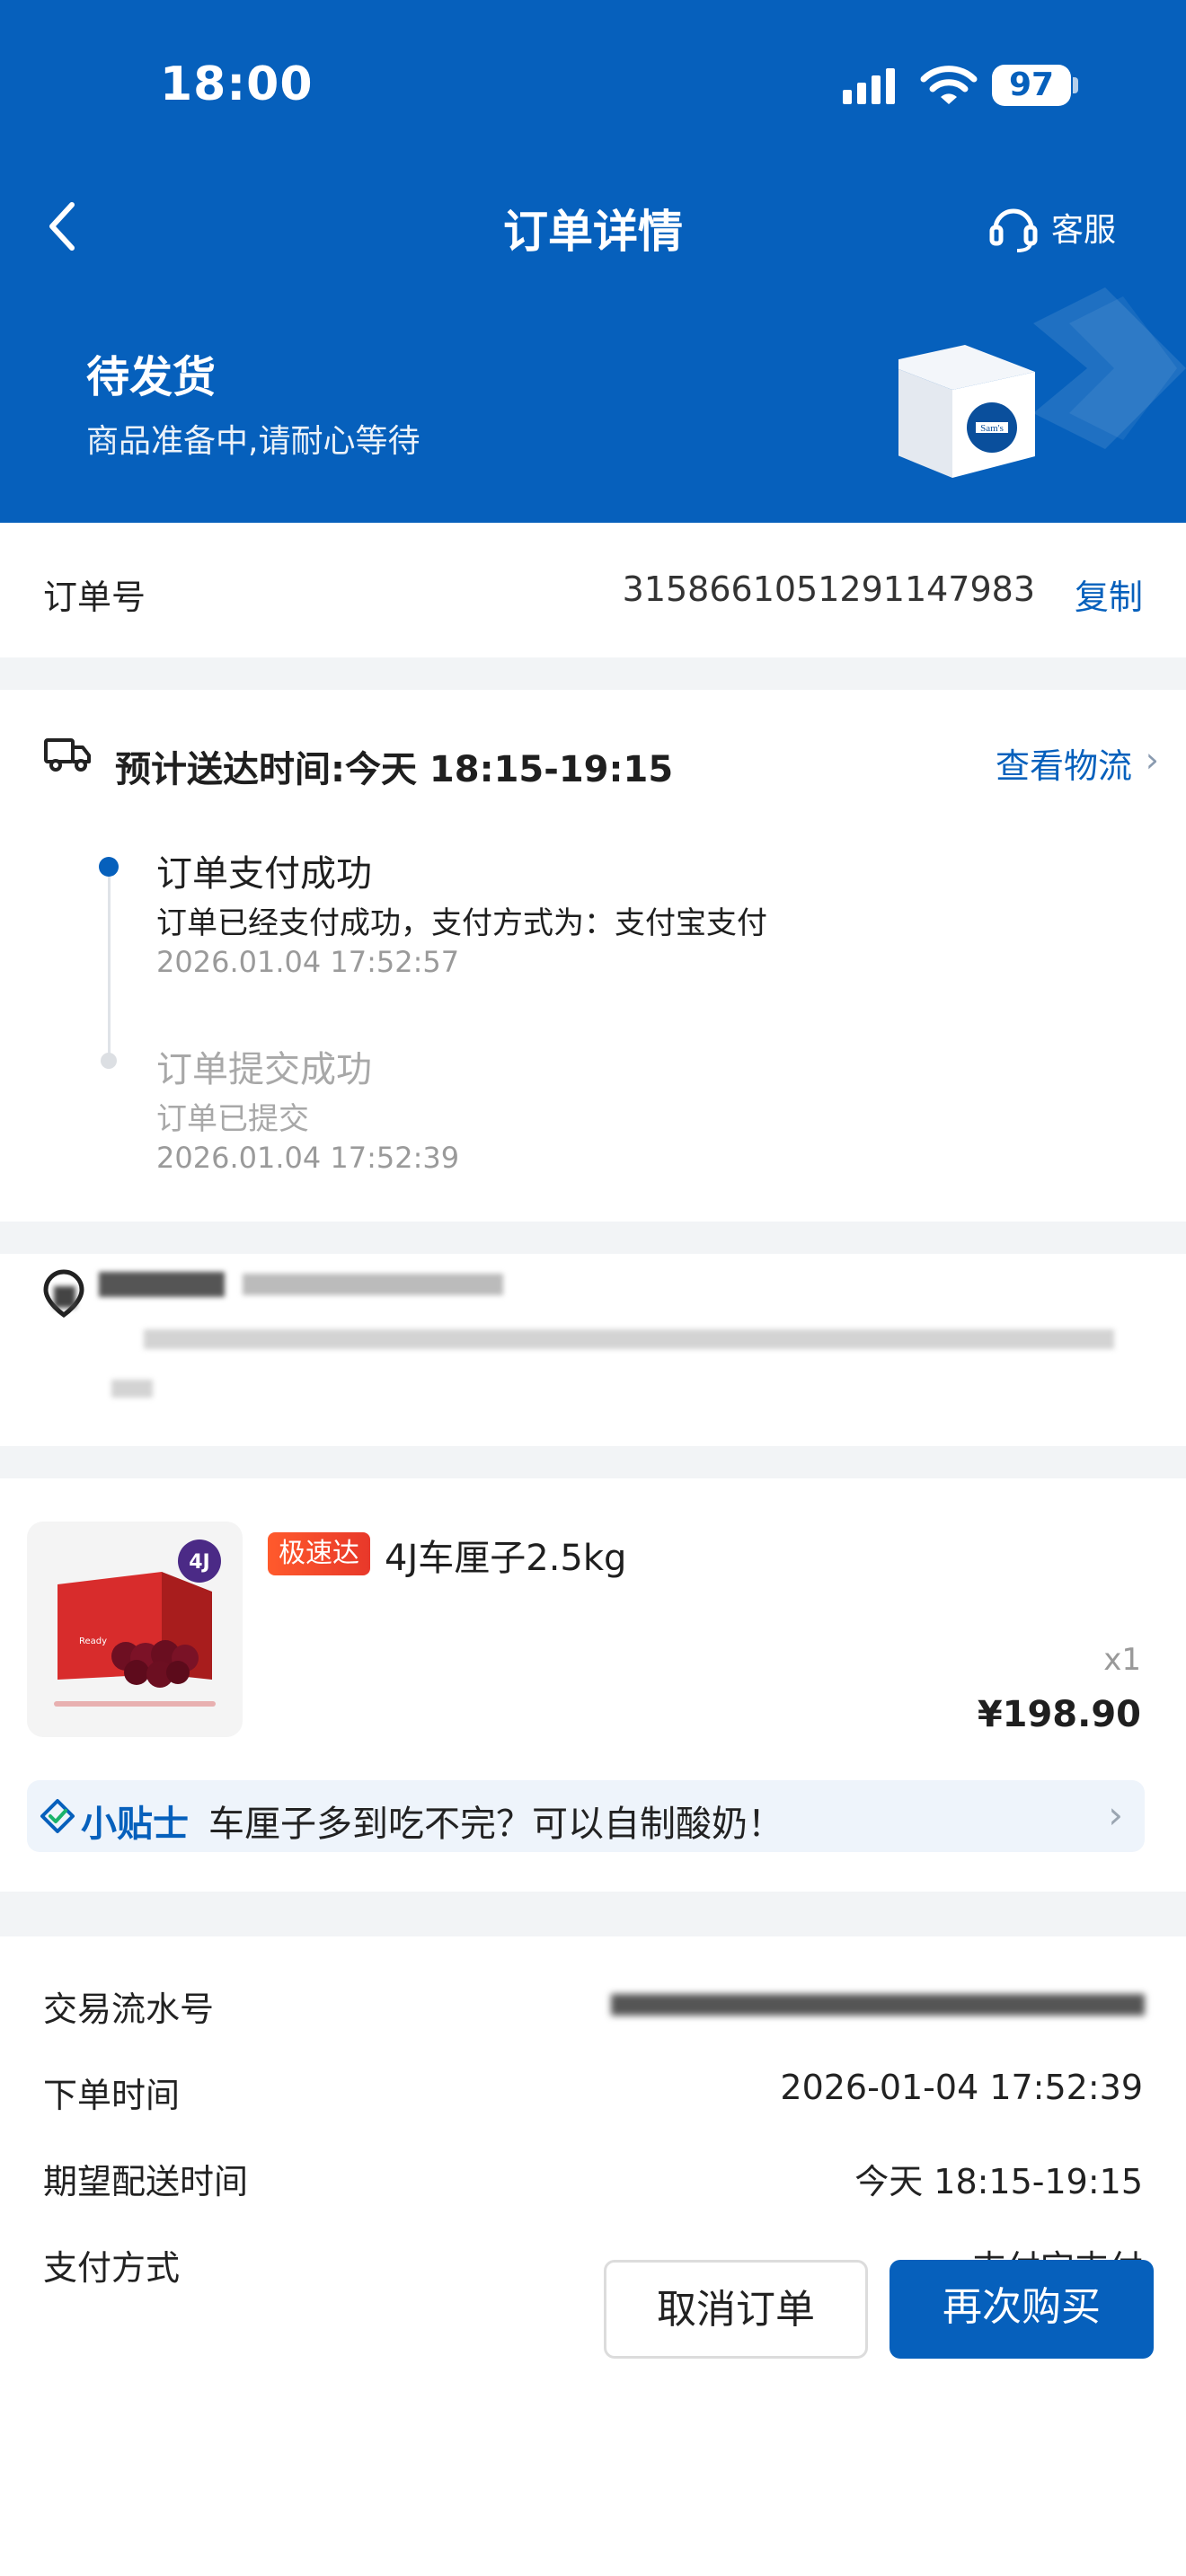  Describe the element at coordinates (736, 2309) in the screenshot. I see `cancel-order-button: 取消订单` at that location.